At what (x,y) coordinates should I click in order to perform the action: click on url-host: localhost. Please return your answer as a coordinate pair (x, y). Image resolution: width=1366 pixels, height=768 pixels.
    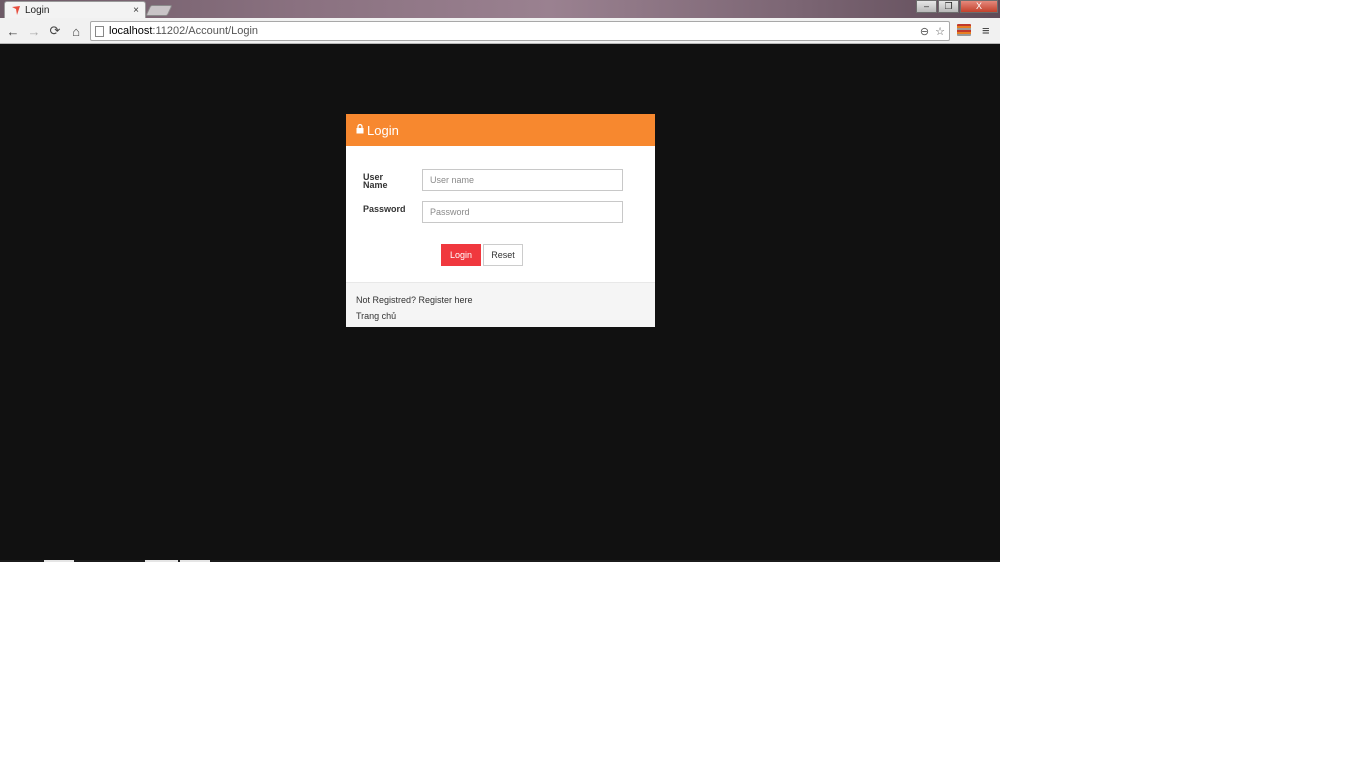
    Looking at the image, I should click on (131, 31).